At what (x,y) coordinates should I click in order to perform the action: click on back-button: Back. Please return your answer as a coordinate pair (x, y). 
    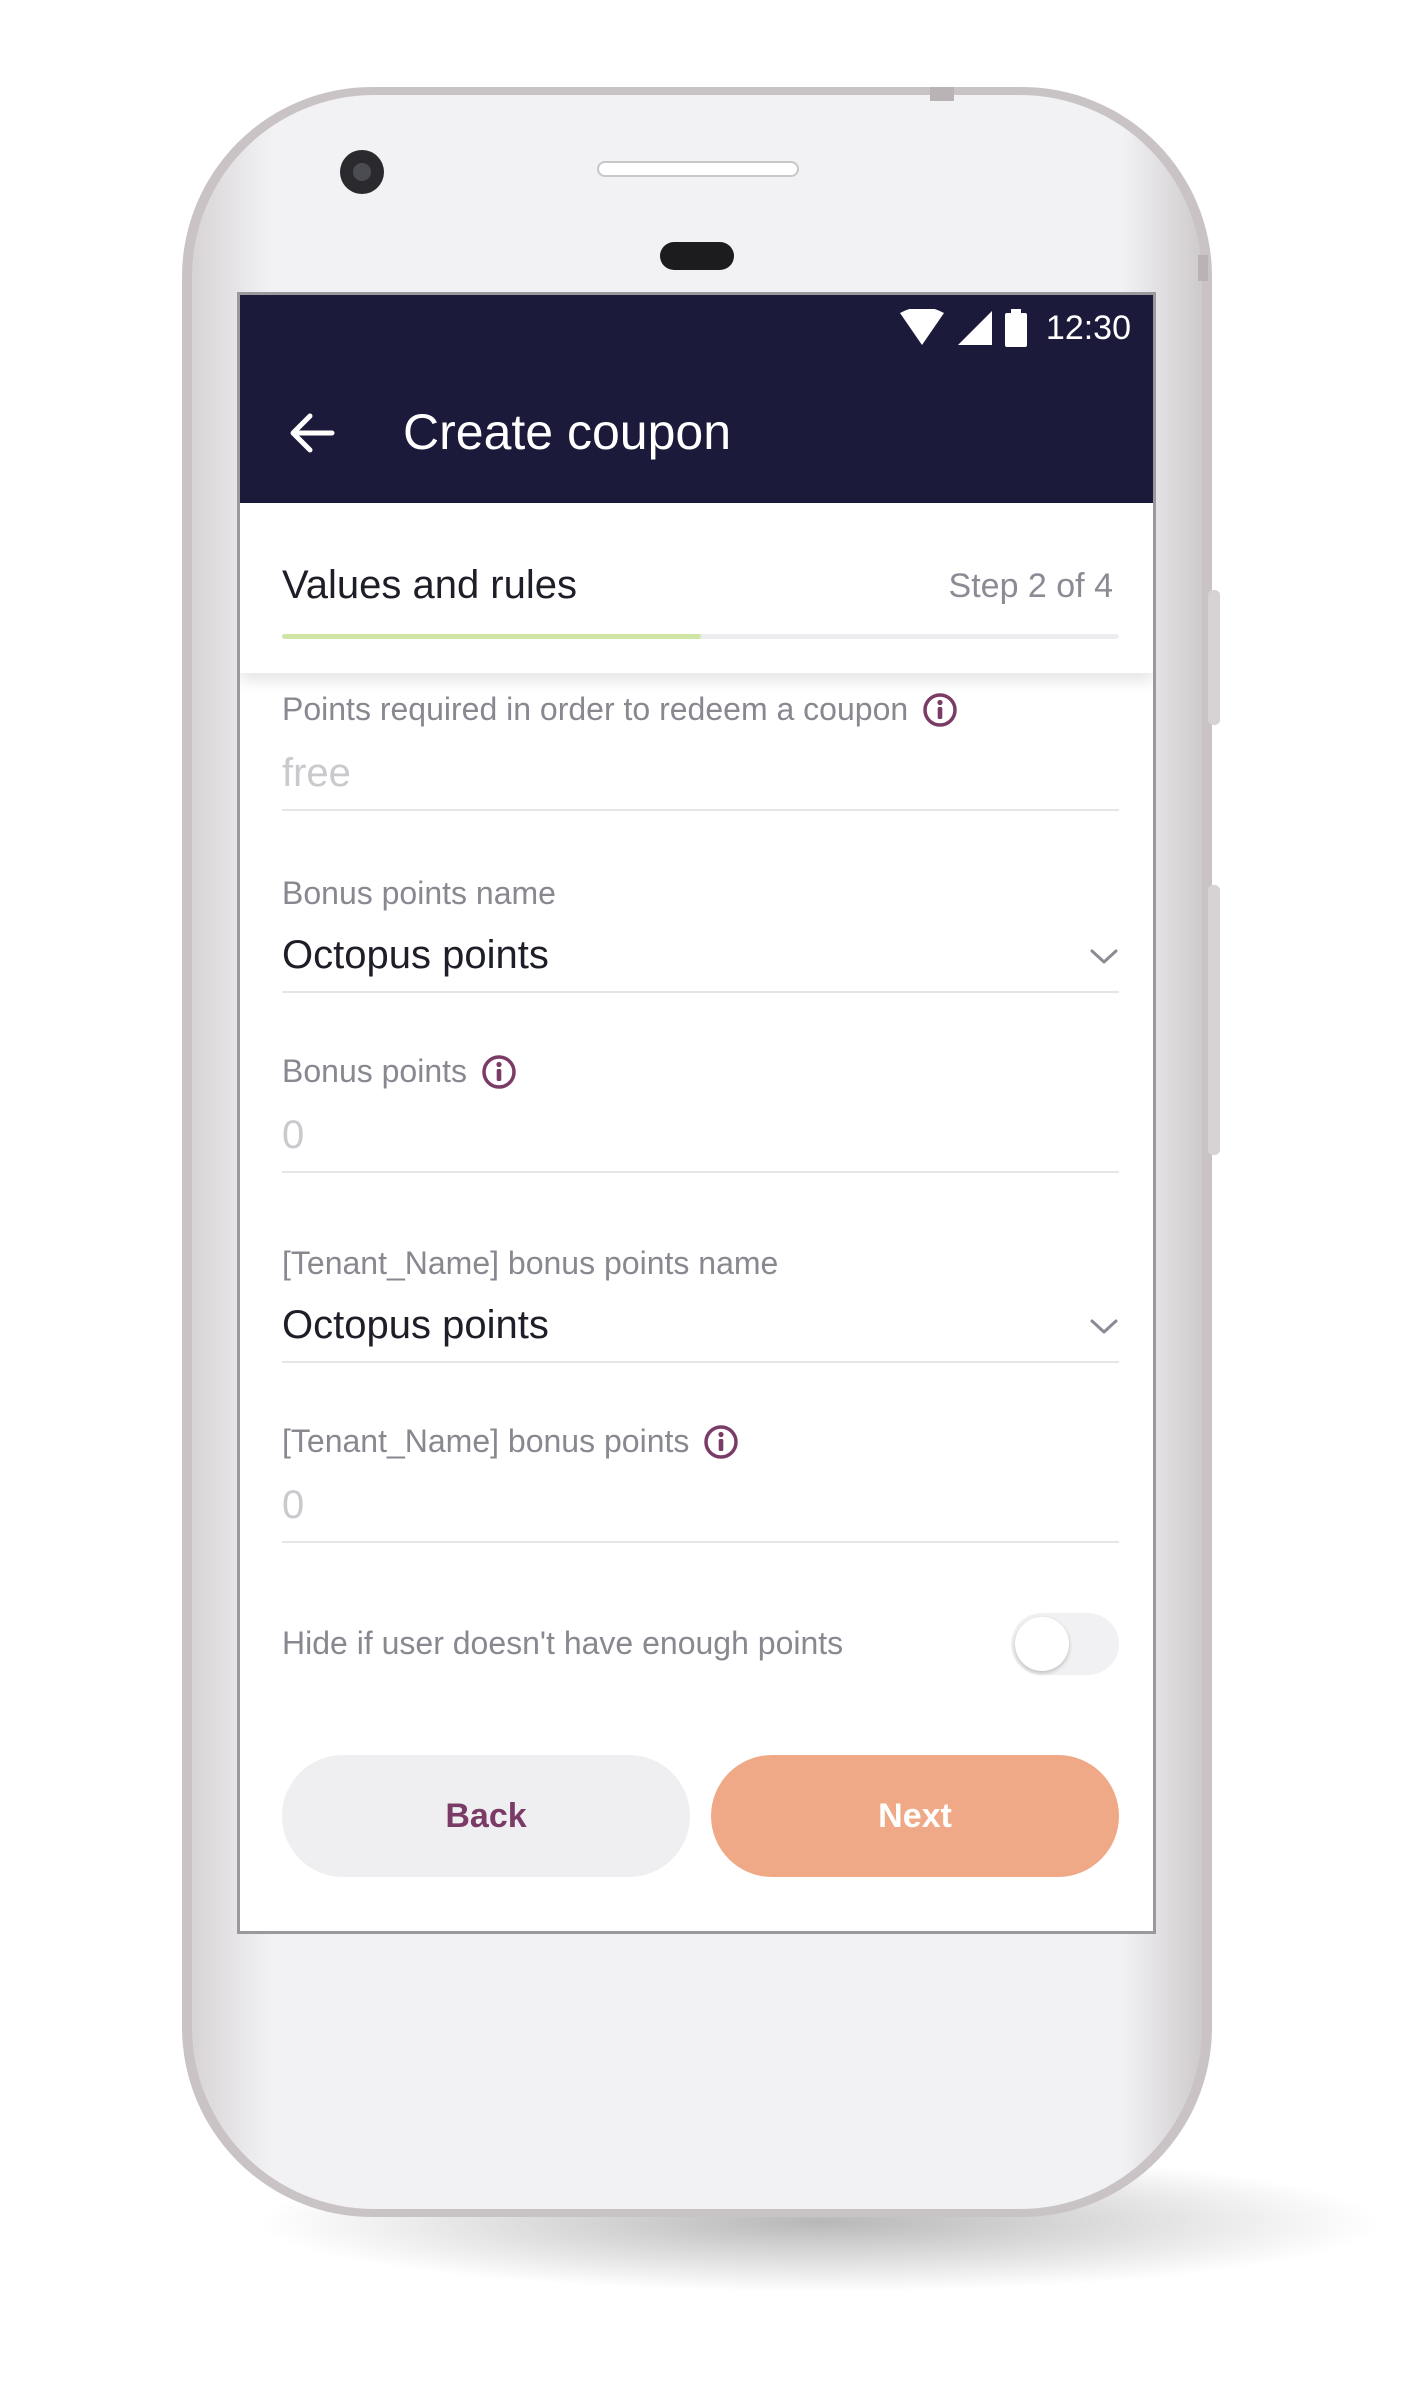
    Looking at the image, I should click on (486, 1816).